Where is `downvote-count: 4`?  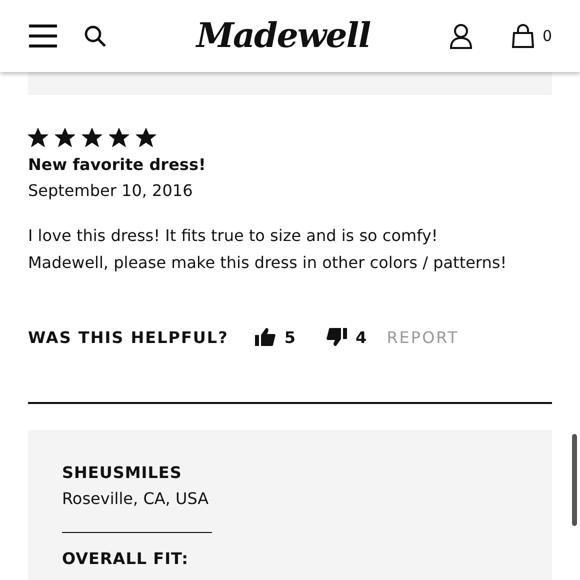
downvote-count: 4 is located at coordinates (361, 337).